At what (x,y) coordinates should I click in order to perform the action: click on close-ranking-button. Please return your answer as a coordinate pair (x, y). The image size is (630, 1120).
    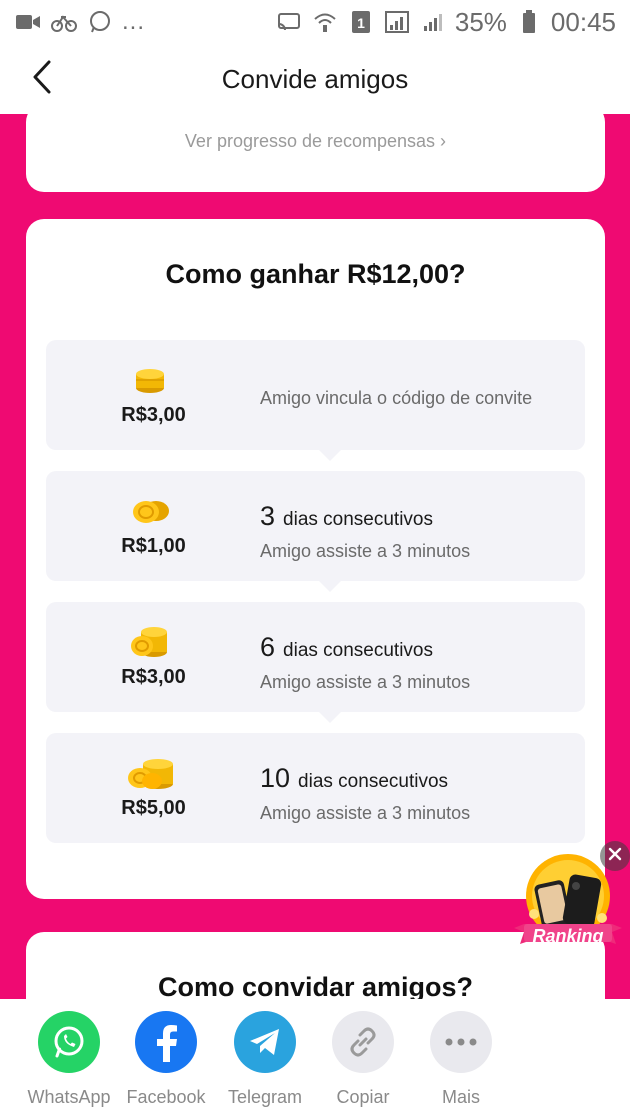
    Looking at the image, I should click on (615, 856).